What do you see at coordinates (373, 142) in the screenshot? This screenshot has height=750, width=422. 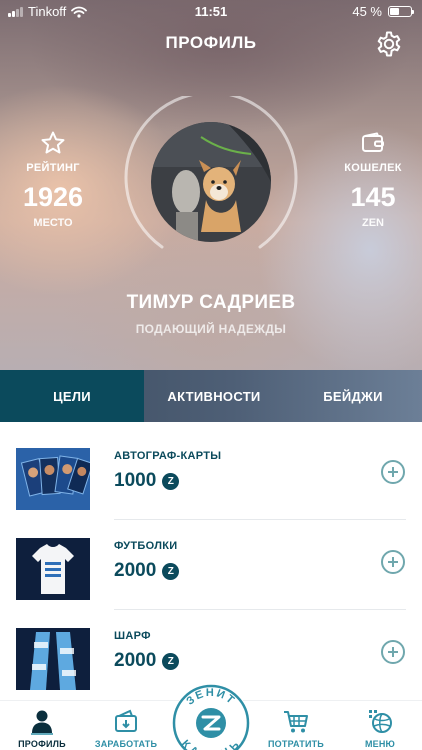 I see `wallet-icon` at bounding box center [373, 142].